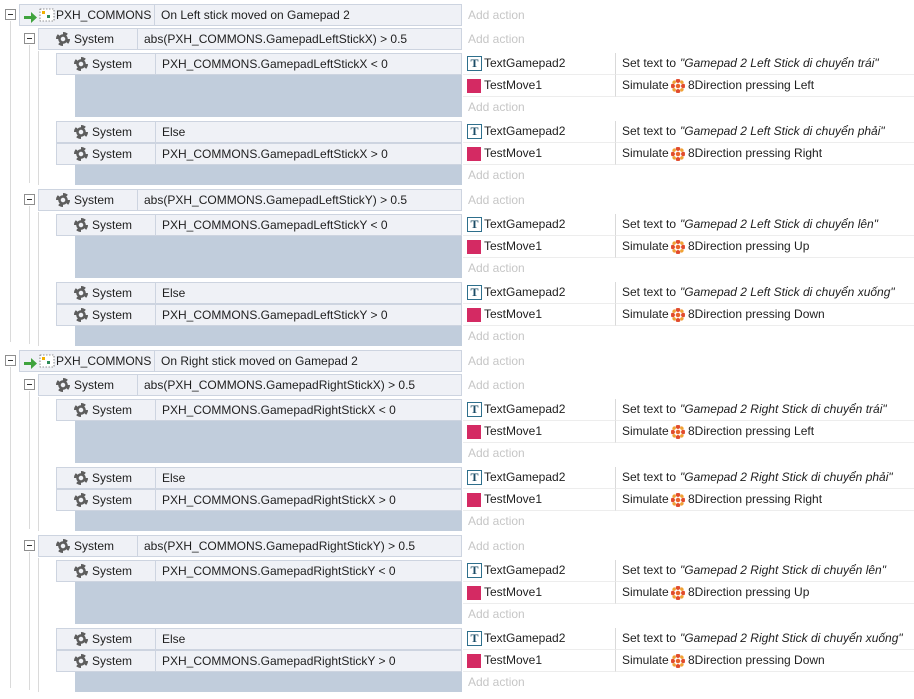  What do you see at coordinates (259, 225) in the screenshot?
I see `condition-row: System PXH_COMMONS.GamepadLeftStickY < 0` at bounding box center [259, 225].